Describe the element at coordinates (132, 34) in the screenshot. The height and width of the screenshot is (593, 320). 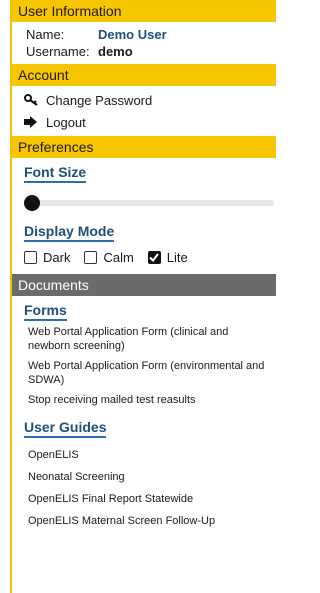
I see `name-value: Demo User` at that location.